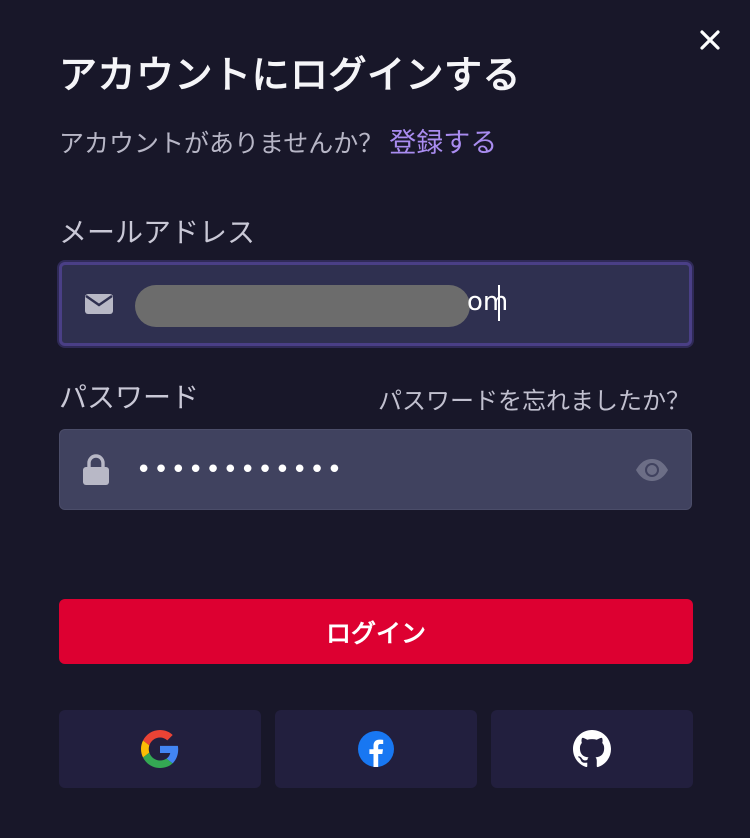 The height and width of the screenshot is (838, 750). What do you see at coordinates (534, 398) in the screenshot?
I see `forgot-password-link: パスワードを忘れましたか？` at bounding box center [534, 398].